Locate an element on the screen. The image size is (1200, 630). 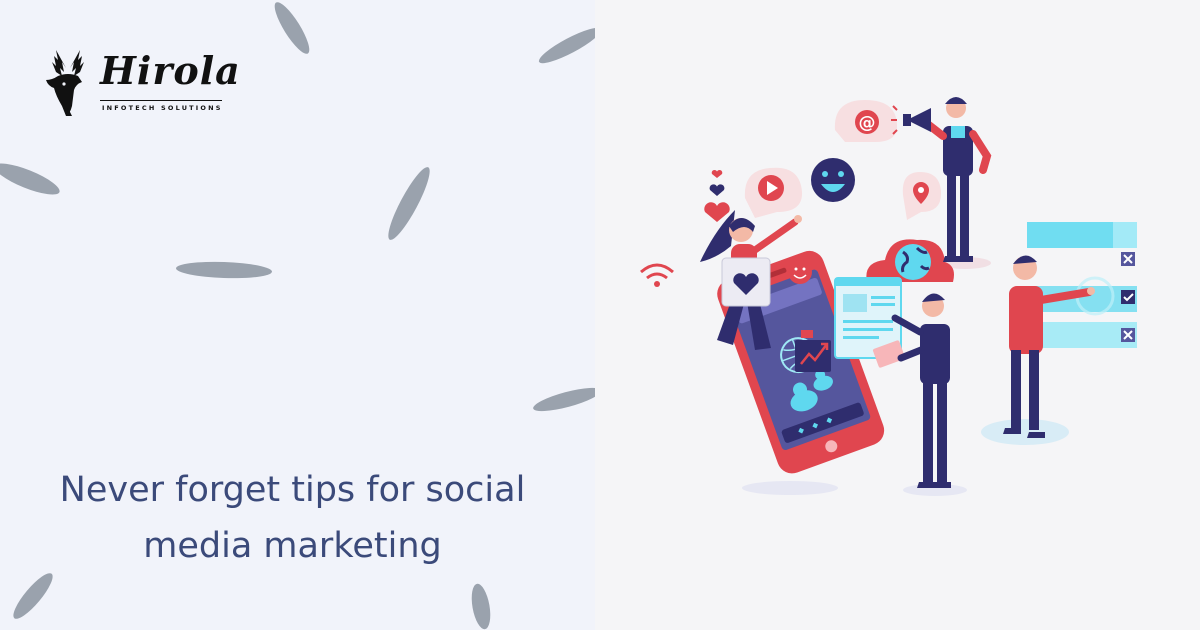
headline-line-2: media marketing is located at coordinates (292, 546).